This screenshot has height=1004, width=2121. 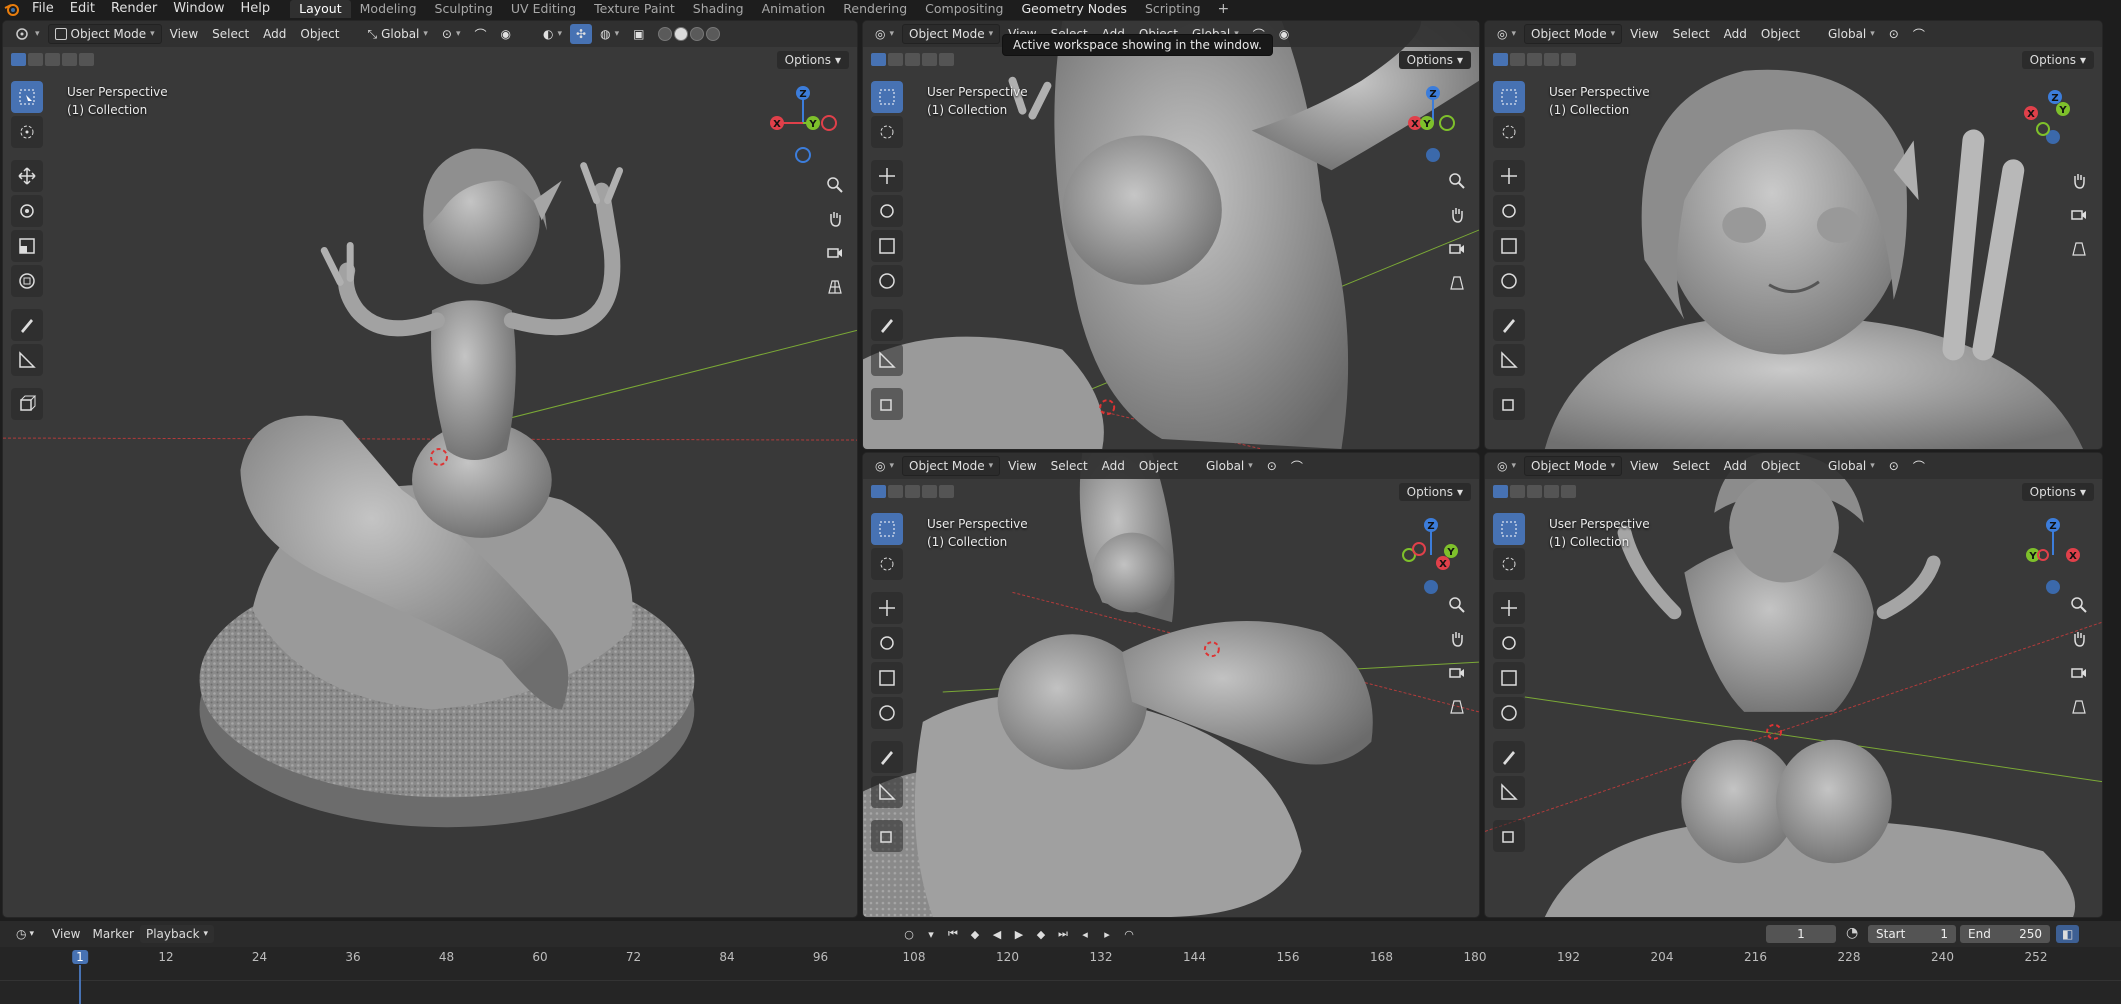 What do you see at coordinates (634, 9) in the screenshot?
I see `tab-texture-paint: Texture Paint` at bounding box center [634, 9].